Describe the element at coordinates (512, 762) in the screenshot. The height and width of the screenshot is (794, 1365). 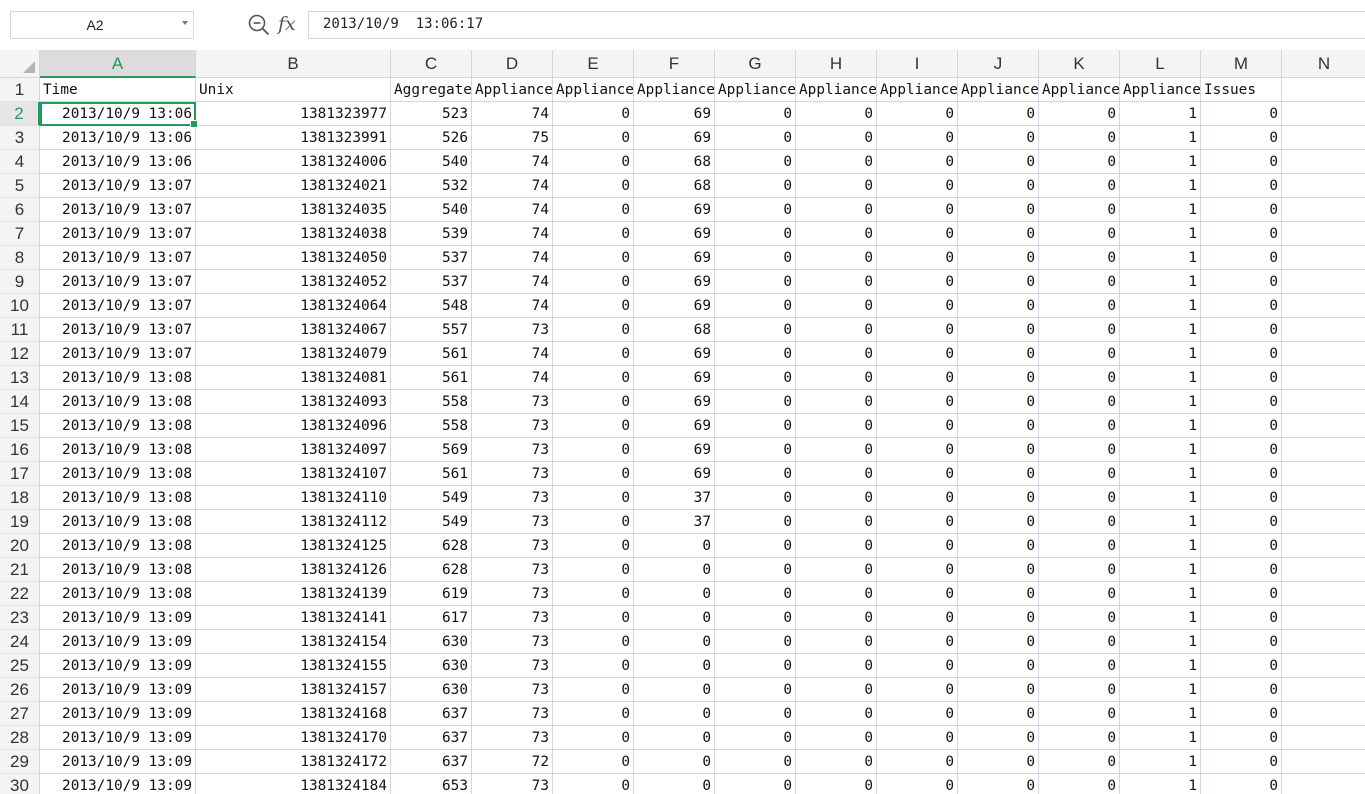
I see `table-cell: 72` at that location.